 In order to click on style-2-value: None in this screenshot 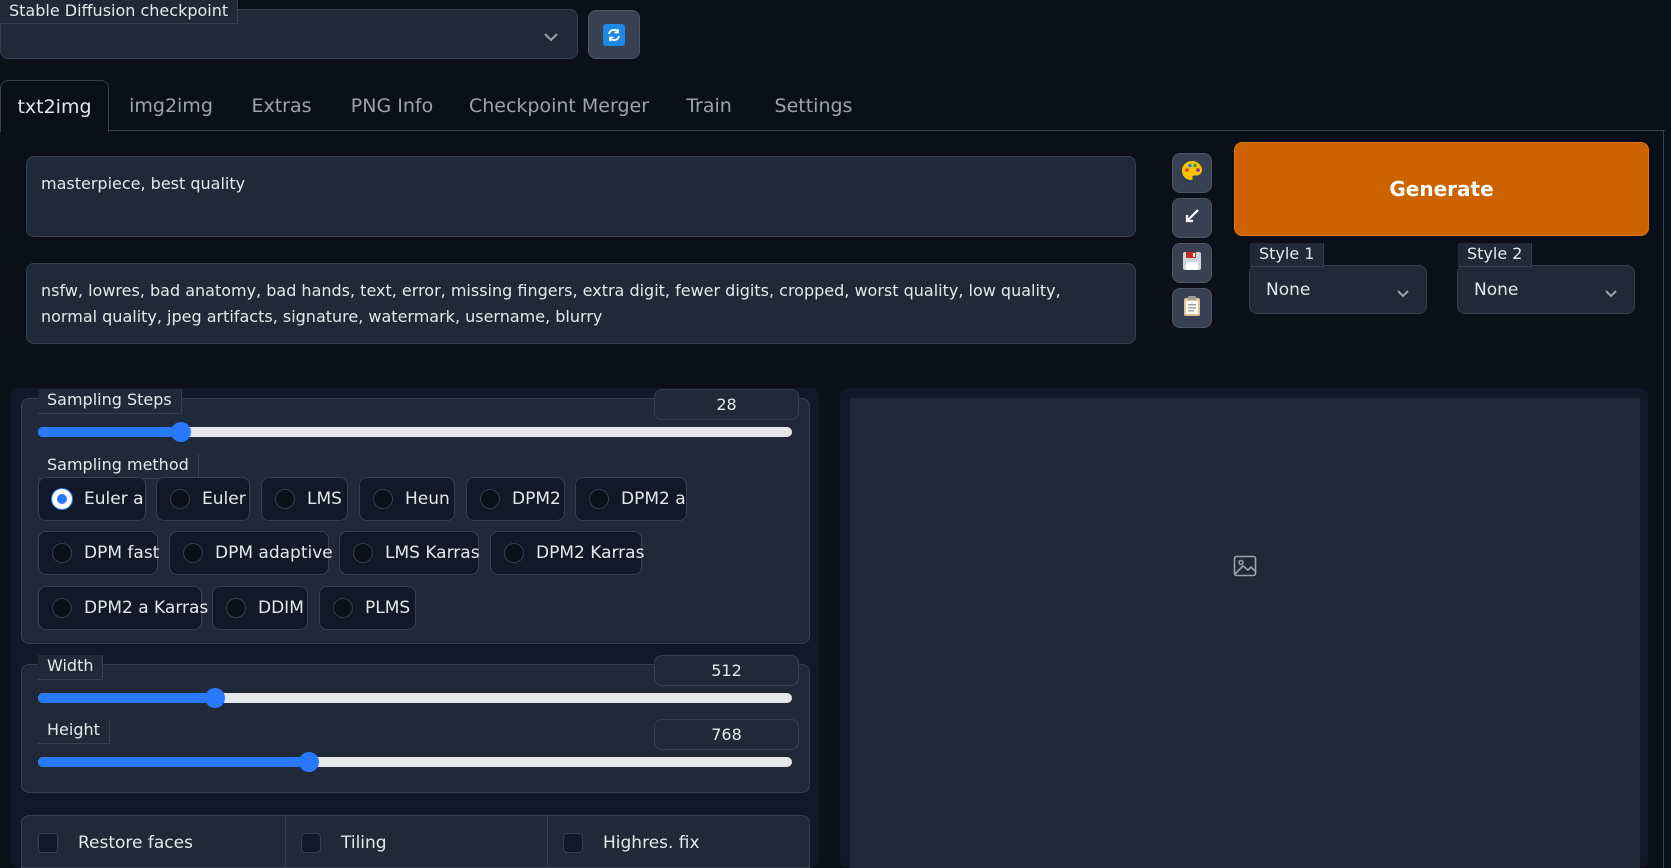, I will do `click(1496, 289)`.